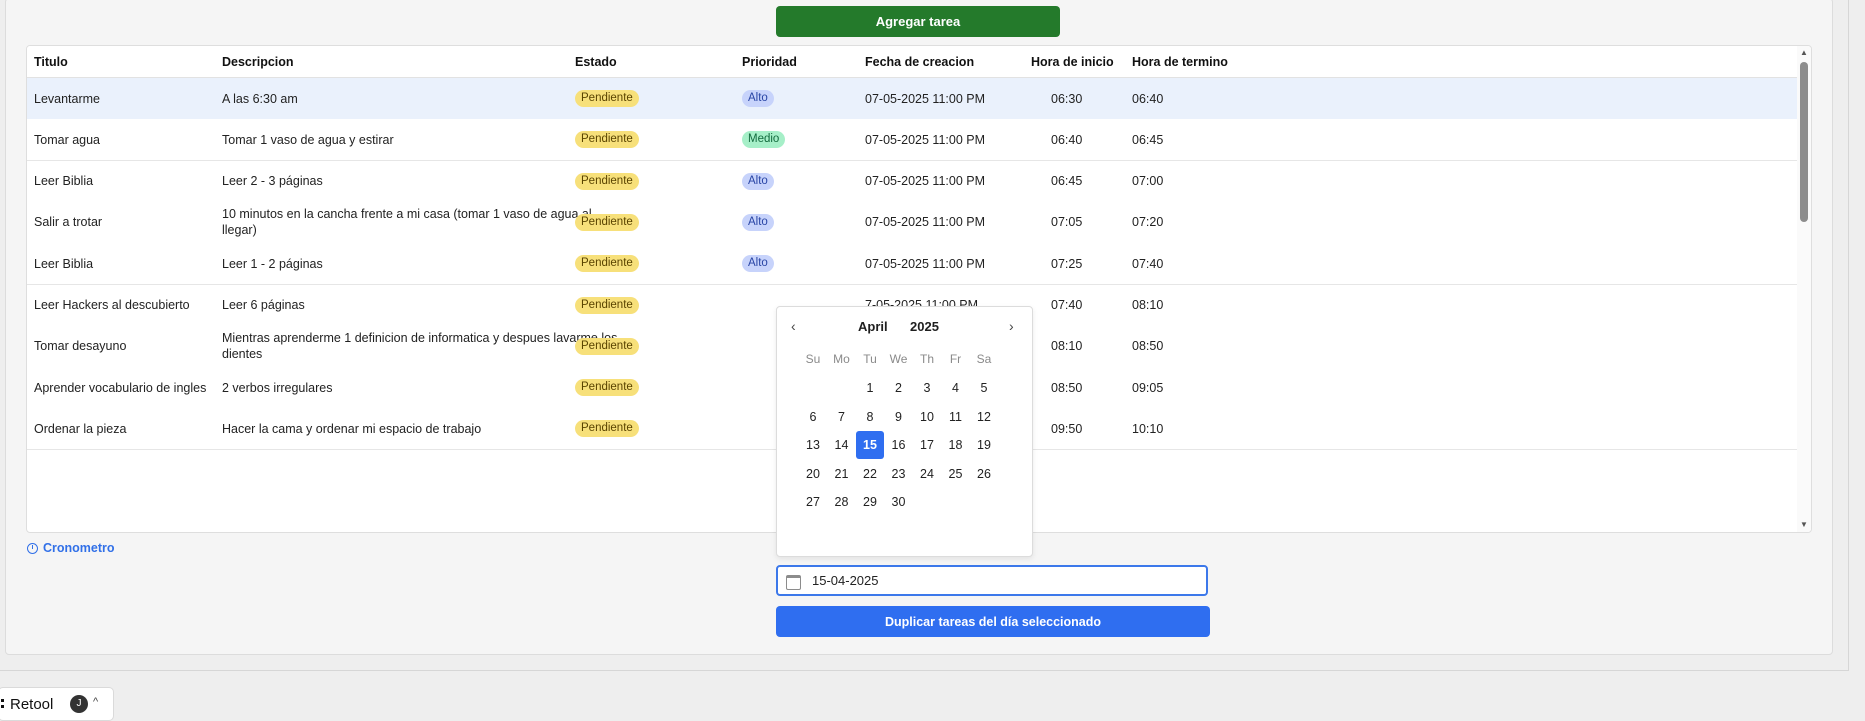 The image size is (1865, 721). What do you see at coordinates (813, 445) in the screenshot?
I see `calendar-day: 13` at bounding box center [813, 445].